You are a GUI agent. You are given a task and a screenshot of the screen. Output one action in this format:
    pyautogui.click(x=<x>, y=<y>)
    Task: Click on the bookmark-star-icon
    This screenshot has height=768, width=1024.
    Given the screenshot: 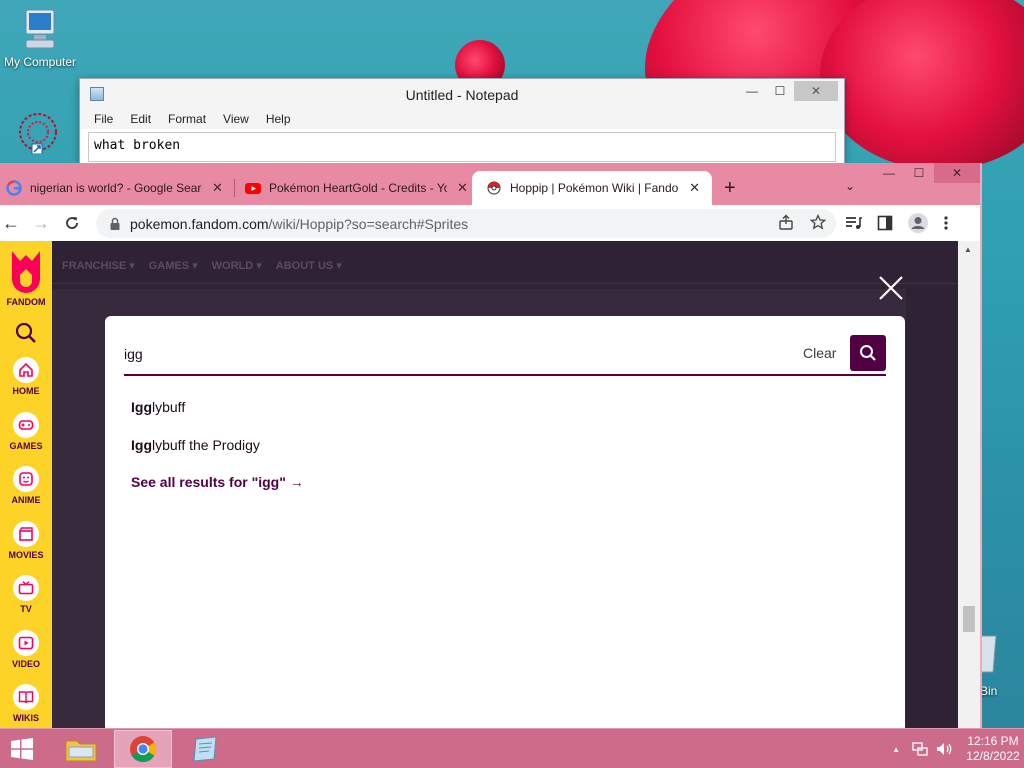 What is the action you would take?
    pyautogui.click(x=818, y=222)
    